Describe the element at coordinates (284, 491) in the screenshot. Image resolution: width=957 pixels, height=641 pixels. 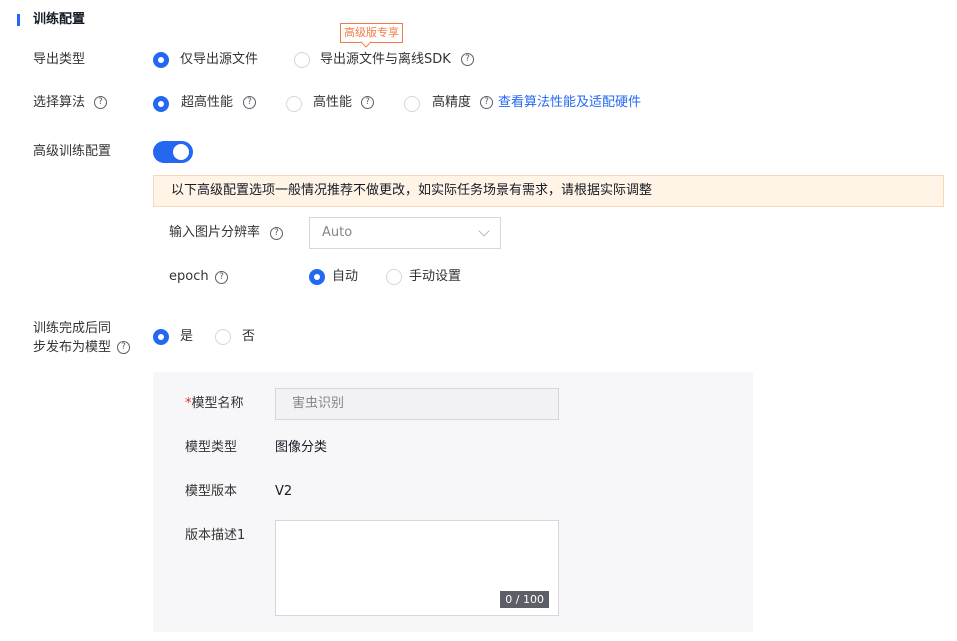
I see `model-version-value: V2` at that location.